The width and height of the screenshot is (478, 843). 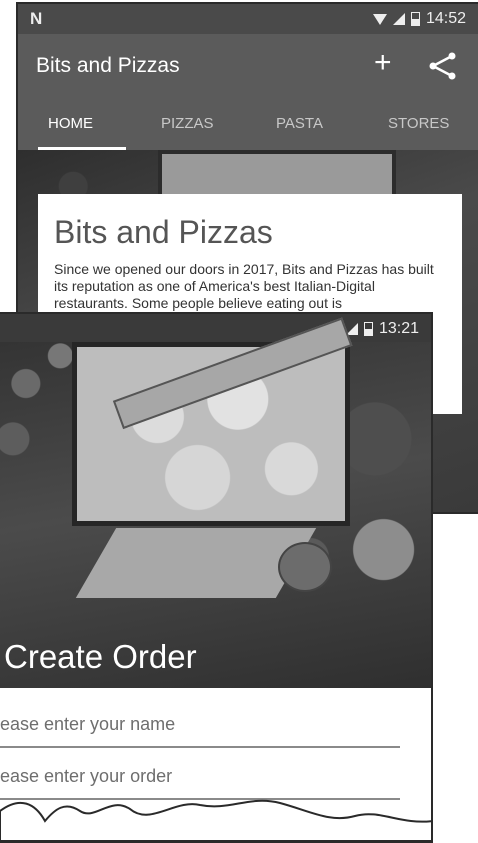 I want to click on share-icon, so click(x=443, y=66).